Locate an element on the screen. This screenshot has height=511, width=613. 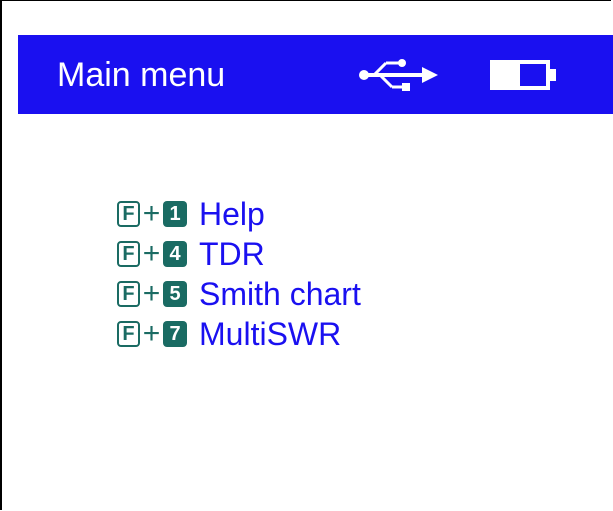
usb-icon is located at coordinates (398, 75).